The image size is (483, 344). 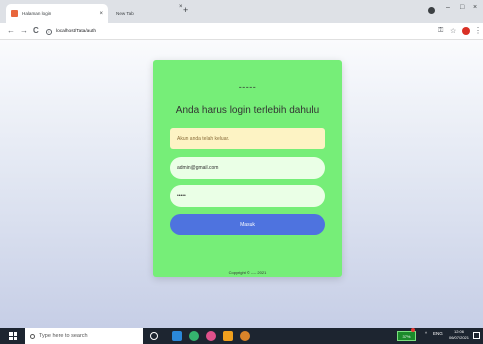 I want to click on clock-date: 06/07/2021, so click(x=459, y=337).